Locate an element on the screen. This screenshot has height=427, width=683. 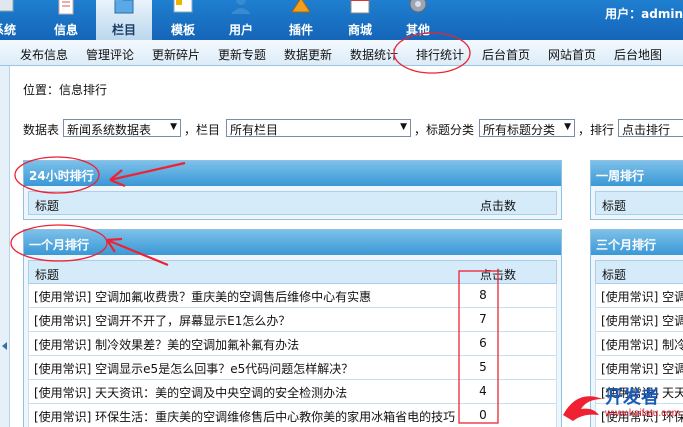
category-select: 所有标题分类 ▼ is located at coordinates (527, 128).